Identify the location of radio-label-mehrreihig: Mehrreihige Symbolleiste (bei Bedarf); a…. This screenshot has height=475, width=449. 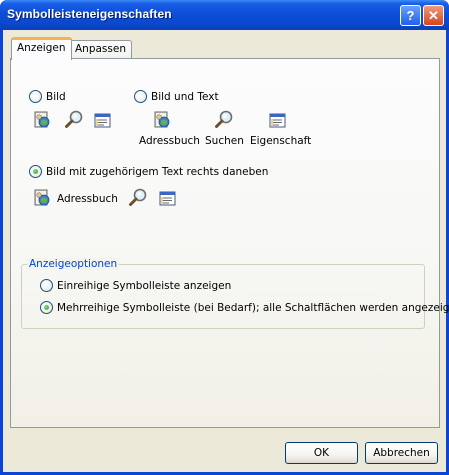
(253, 307).